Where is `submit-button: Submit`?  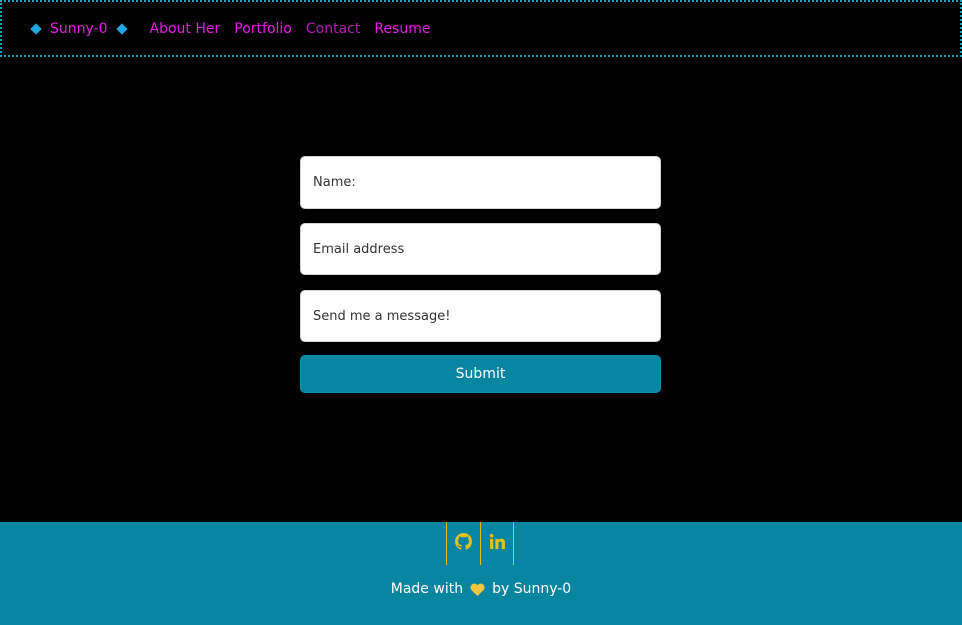
submit-button: Submit is located at coordinates (480, 374).